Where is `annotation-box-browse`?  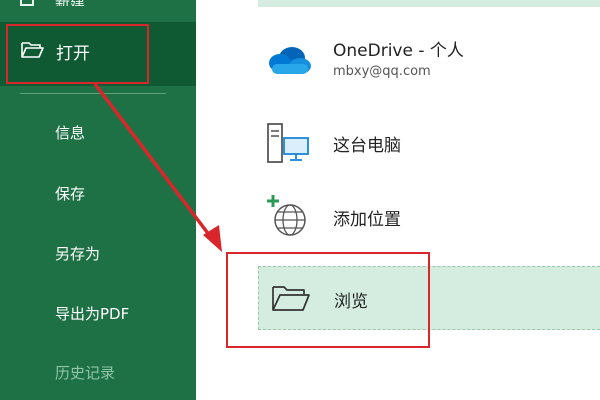
annotation-box-browse is located at coordinates (328, 300).